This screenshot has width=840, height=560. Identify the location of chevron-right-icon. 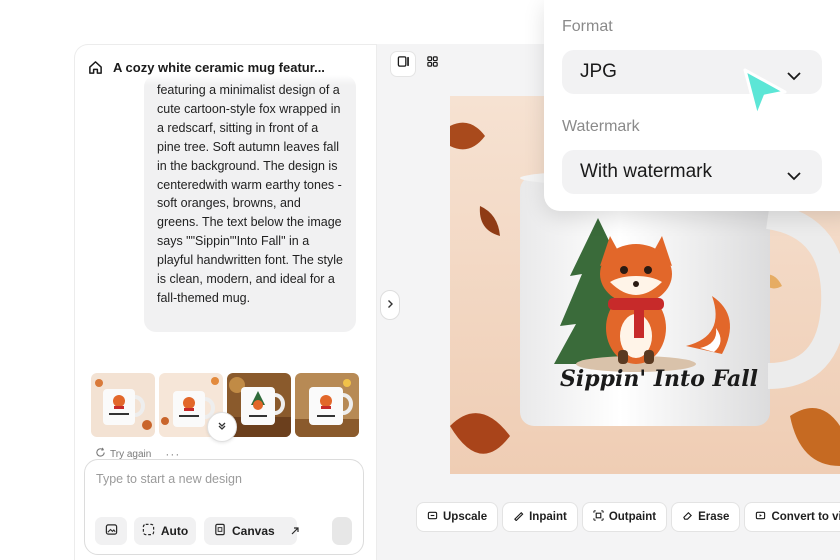
(390, 305).